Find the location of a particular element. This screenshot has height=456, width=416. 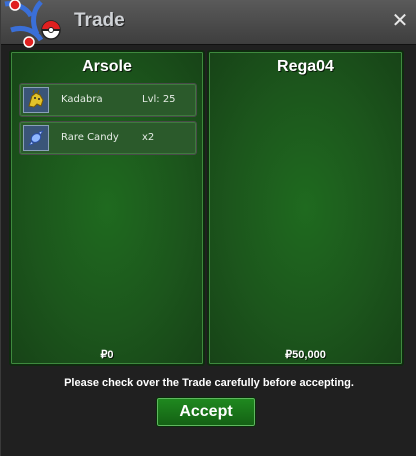

item-name: Rare Candy is located at coordinates (90, 137).